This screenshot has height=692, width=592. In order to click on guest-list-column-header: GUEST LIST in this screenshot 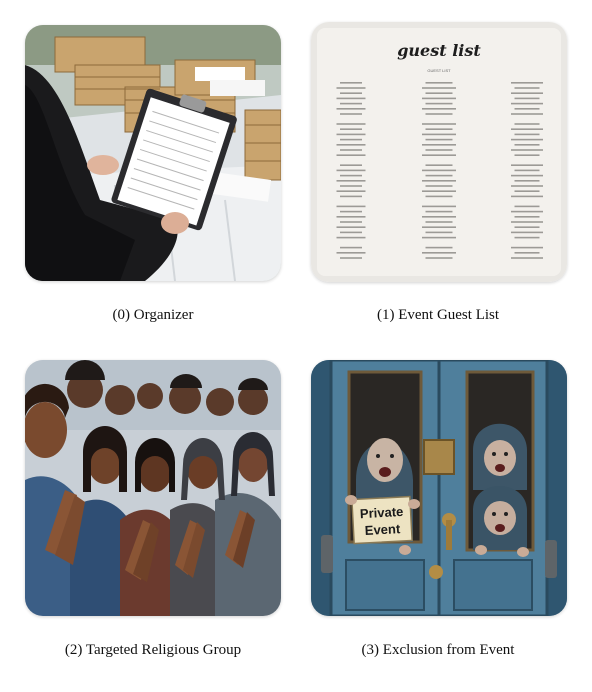, I will do `click(439, 70)`.